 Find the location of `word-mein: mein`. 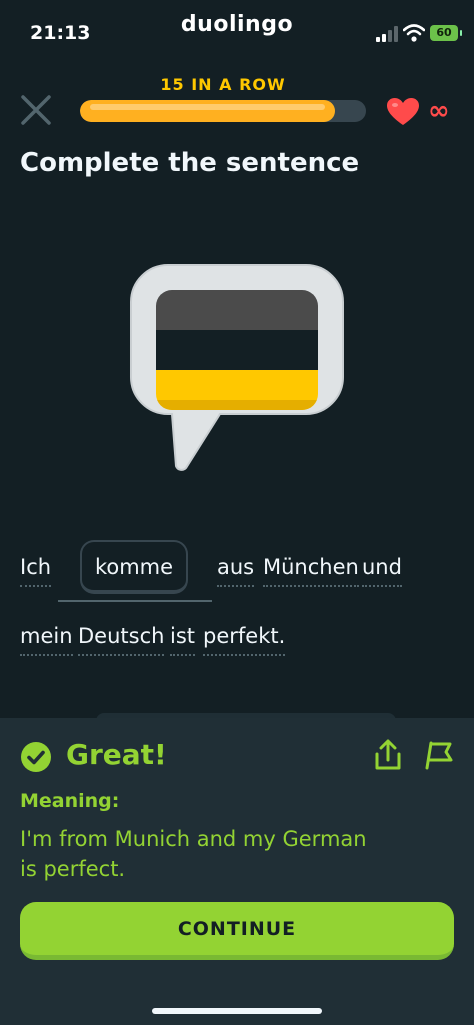

word-mein: mein is located at coordinates (46, 640).